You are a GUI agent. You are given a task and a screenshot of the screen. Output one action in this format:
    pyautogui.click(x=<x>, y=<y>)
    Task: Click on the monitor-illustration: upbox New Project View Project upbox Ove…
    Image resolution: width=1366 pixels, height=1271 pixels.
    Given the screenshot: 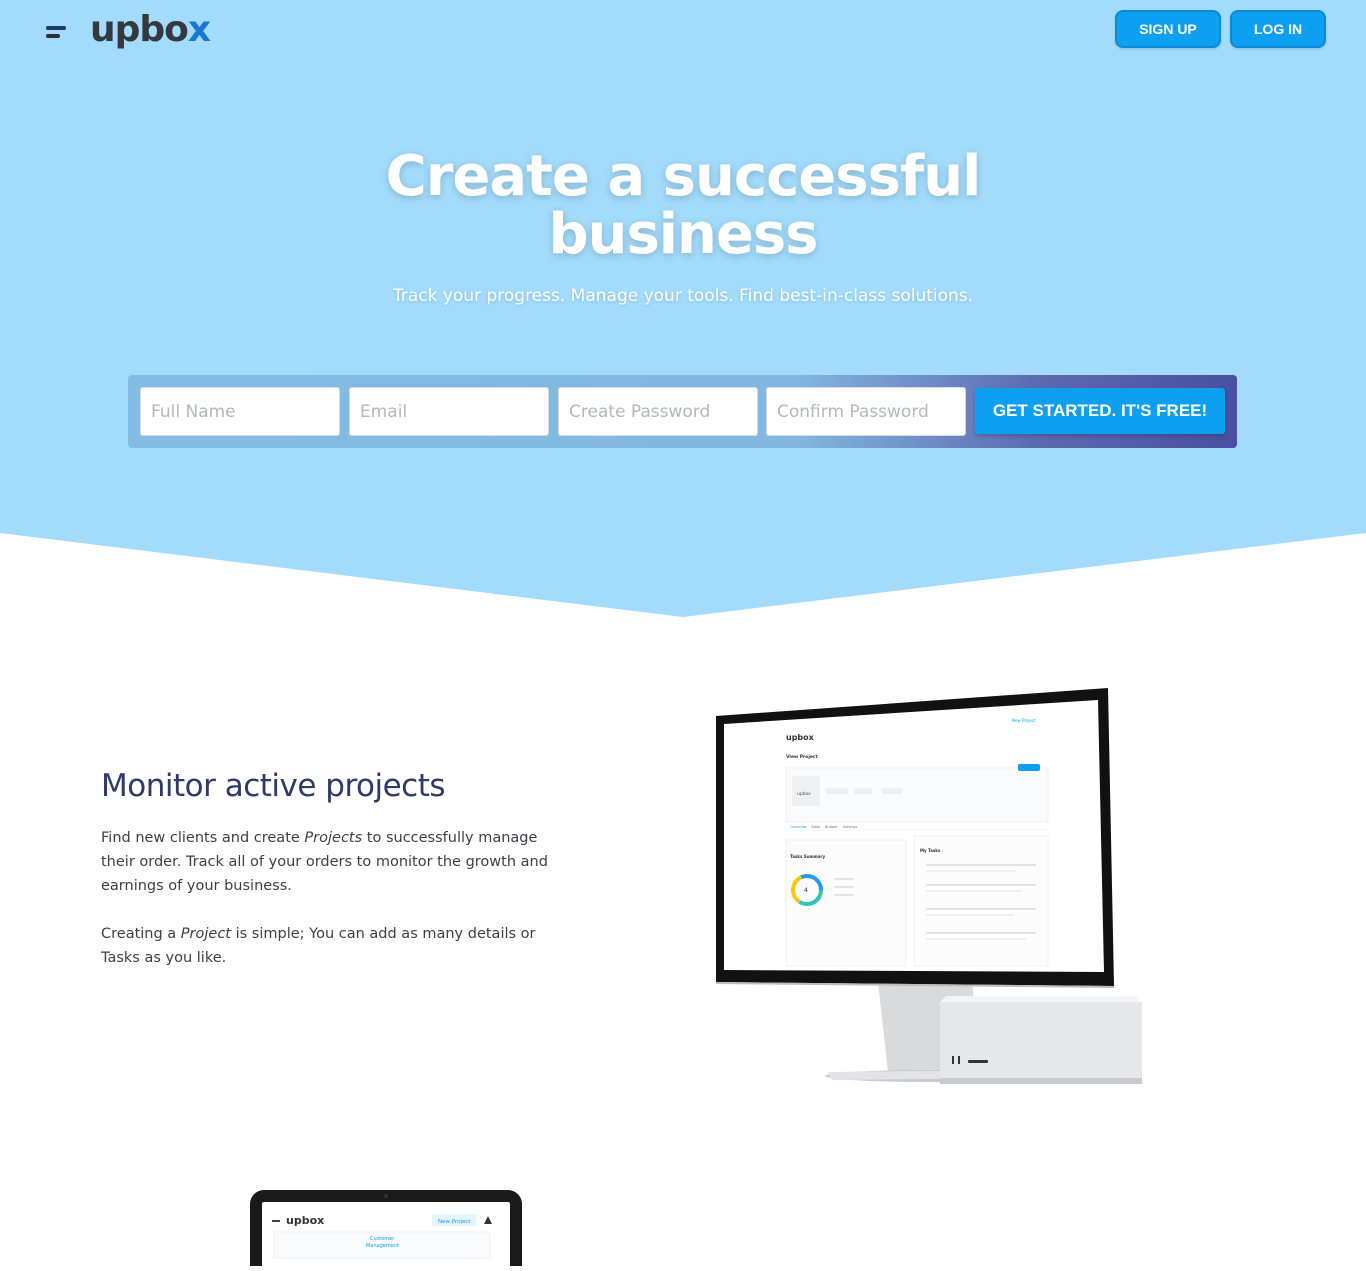 What is the action you would take?
    pyautogui.click(x=930, y=890)
    